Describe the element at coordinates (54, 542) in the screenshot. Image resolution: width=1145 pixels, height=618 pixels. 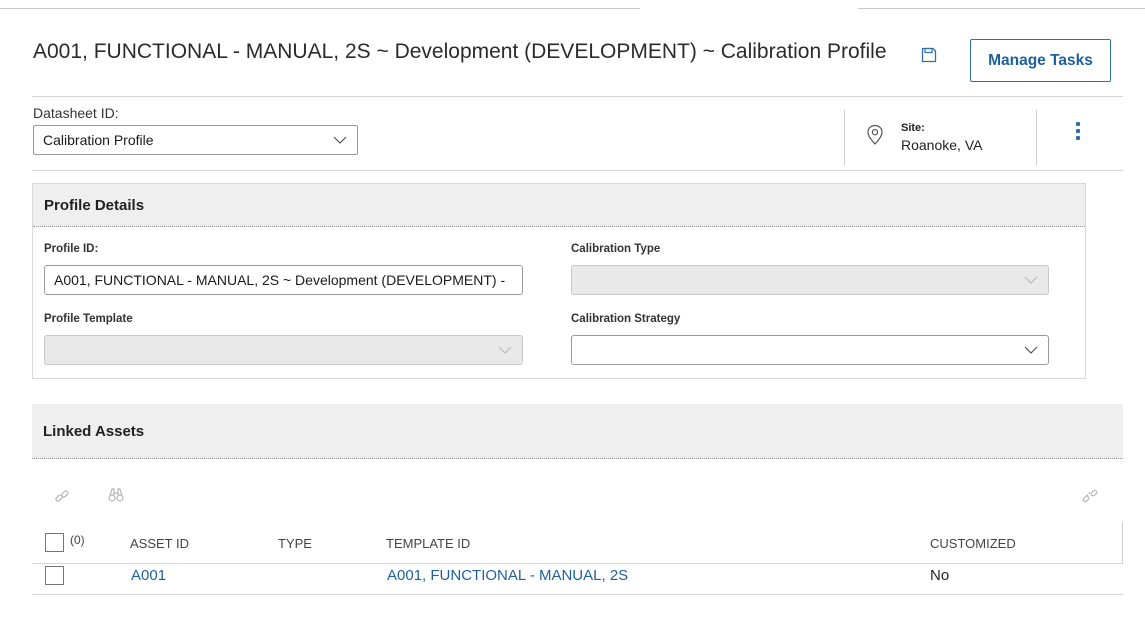
I see `select-all-checkbox` at that location.